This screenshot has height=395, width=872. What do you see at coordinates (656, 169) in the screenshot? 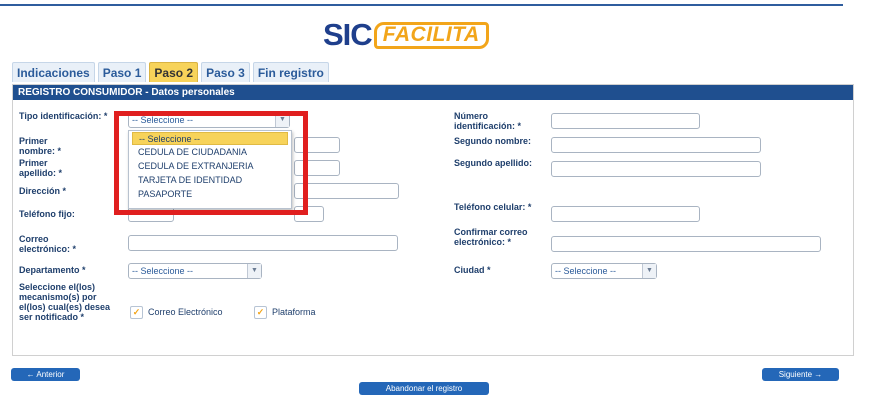
I see `segundo-apellido-input` at bounding box center [656, 169].